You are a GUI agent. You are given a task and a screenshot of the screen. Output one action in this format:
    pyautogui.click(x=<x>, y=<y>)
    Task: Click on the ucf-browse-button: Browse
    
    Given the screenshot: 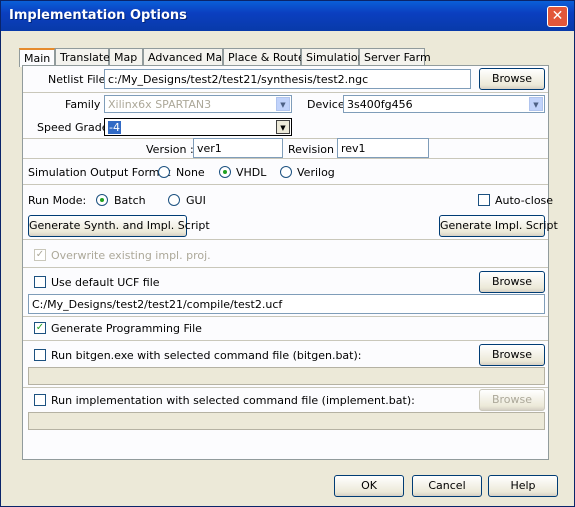 What is the action you would take?
    pyautogui.click(x=512, y=282)
    